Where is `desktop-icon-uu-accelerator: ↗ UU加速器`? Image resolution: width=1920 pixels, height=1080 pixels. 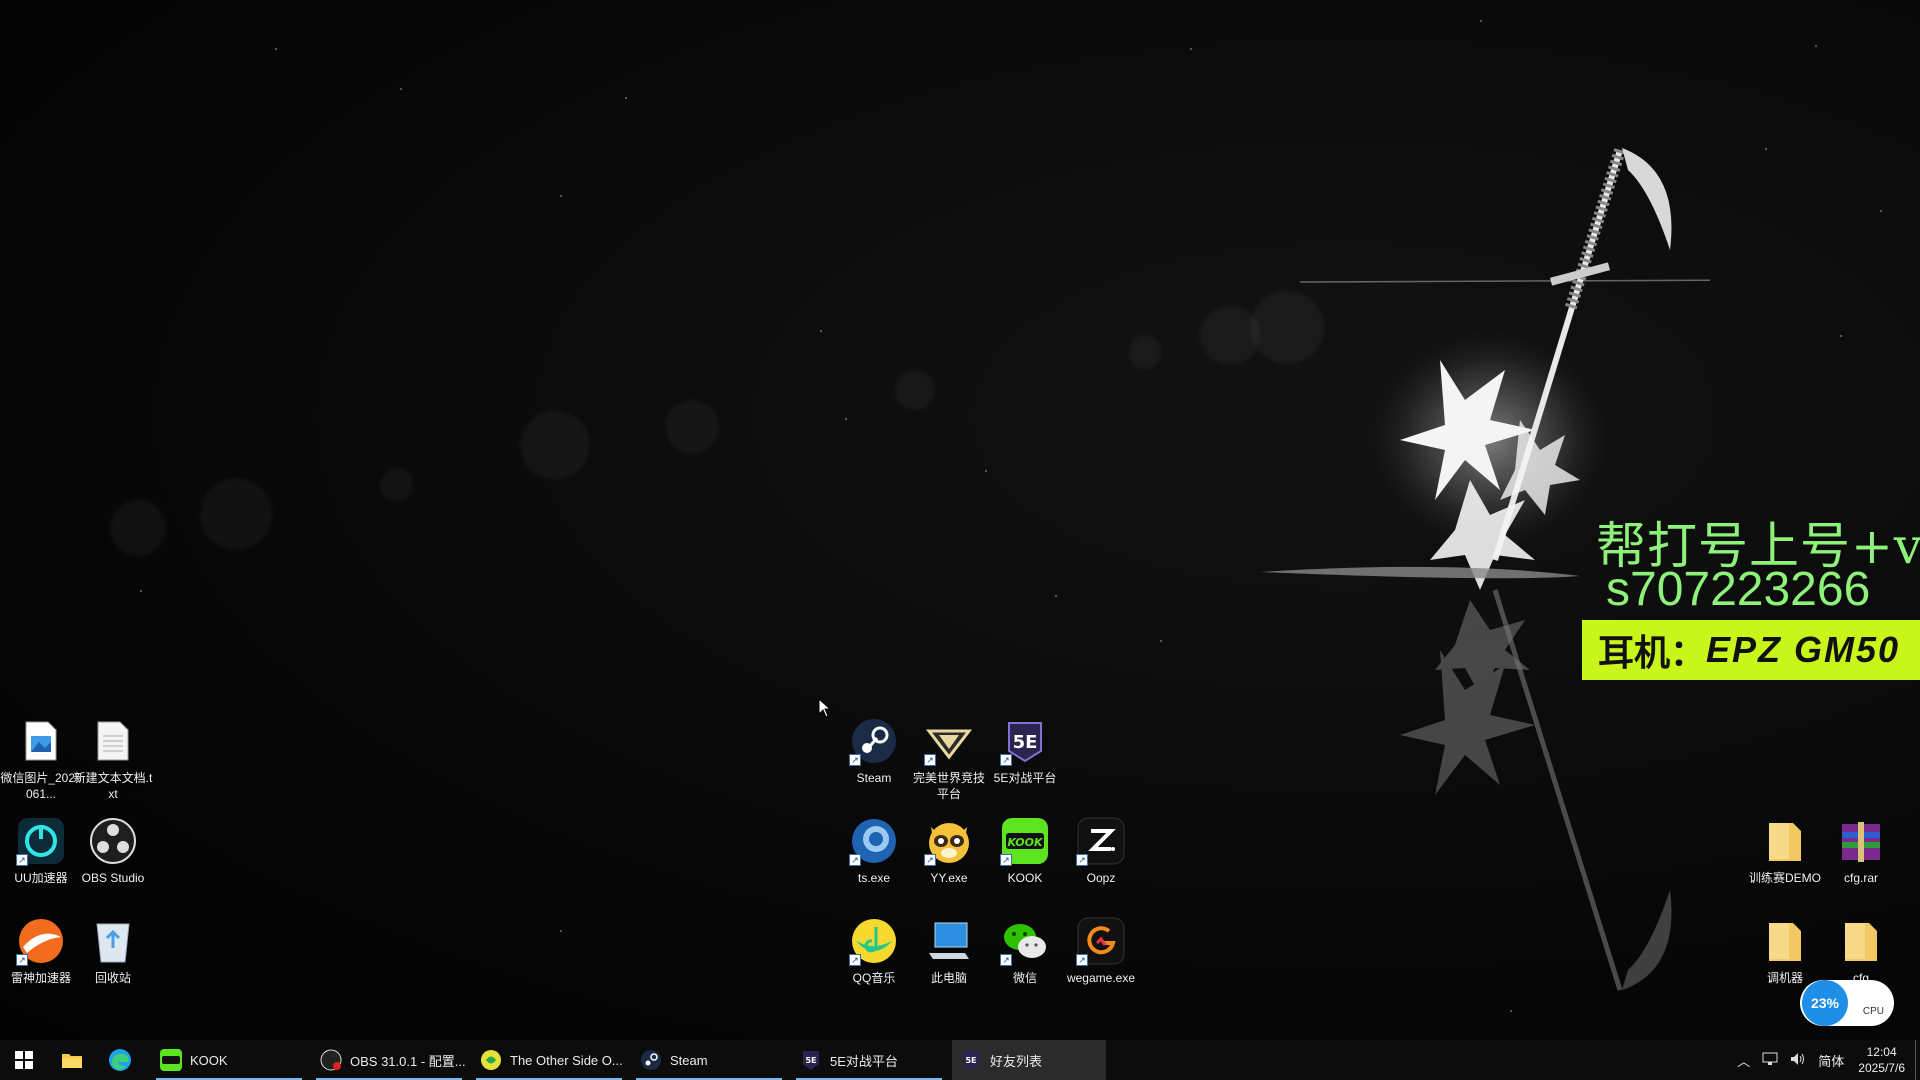 desktop-icon-uu-accelerator: ↗ UU加速器 is located at coordinates (41, 861).